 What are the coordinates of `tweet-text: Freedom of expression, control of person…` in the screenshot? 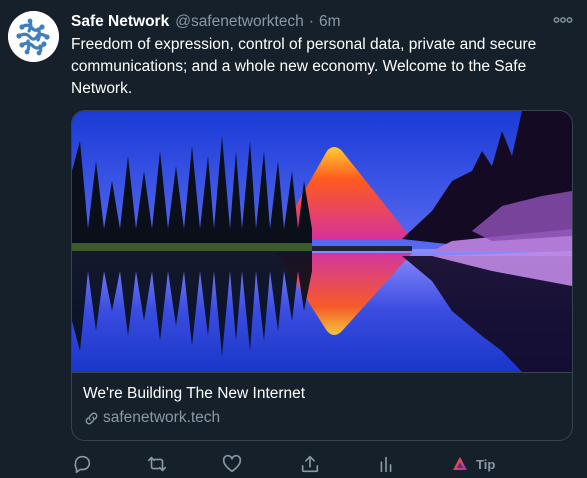 It's located at (304, 66).